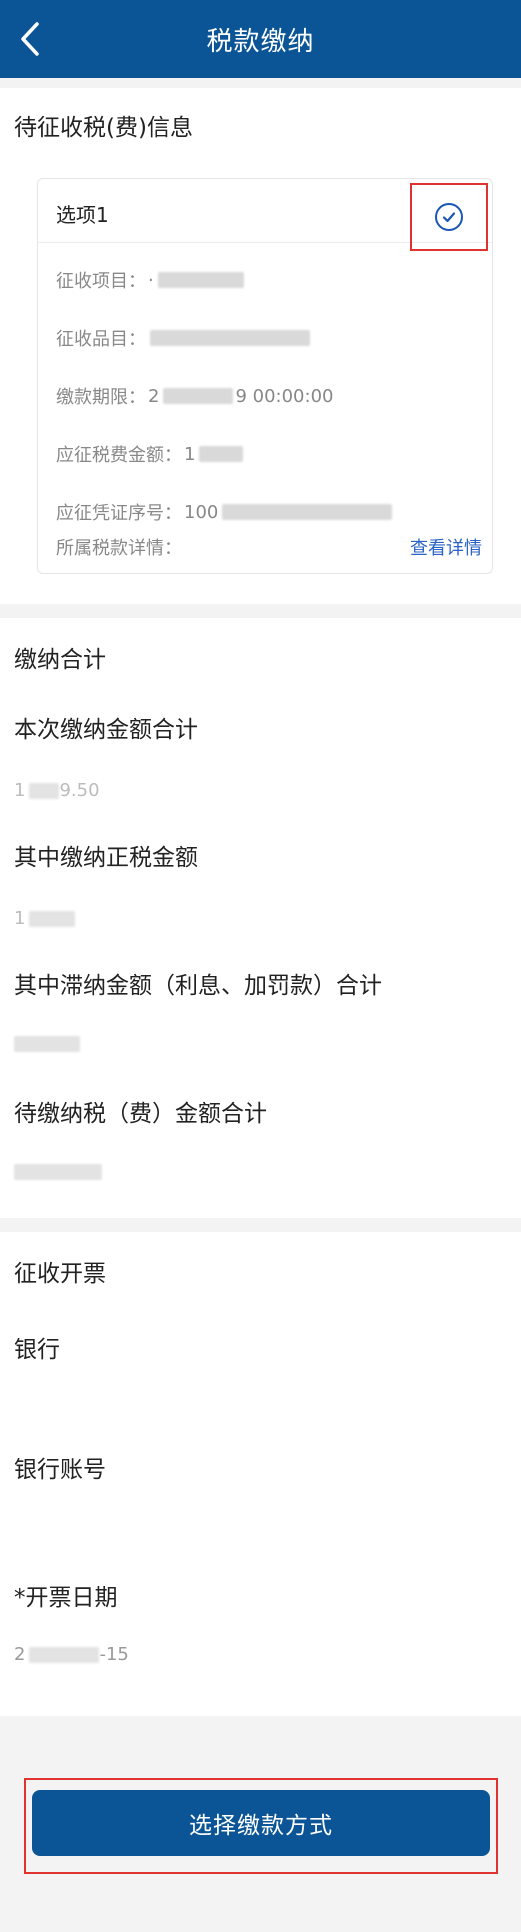 This screenshot has width=521, height=1932. I want to click on principal-tax-value: 1, so click(45, 918).